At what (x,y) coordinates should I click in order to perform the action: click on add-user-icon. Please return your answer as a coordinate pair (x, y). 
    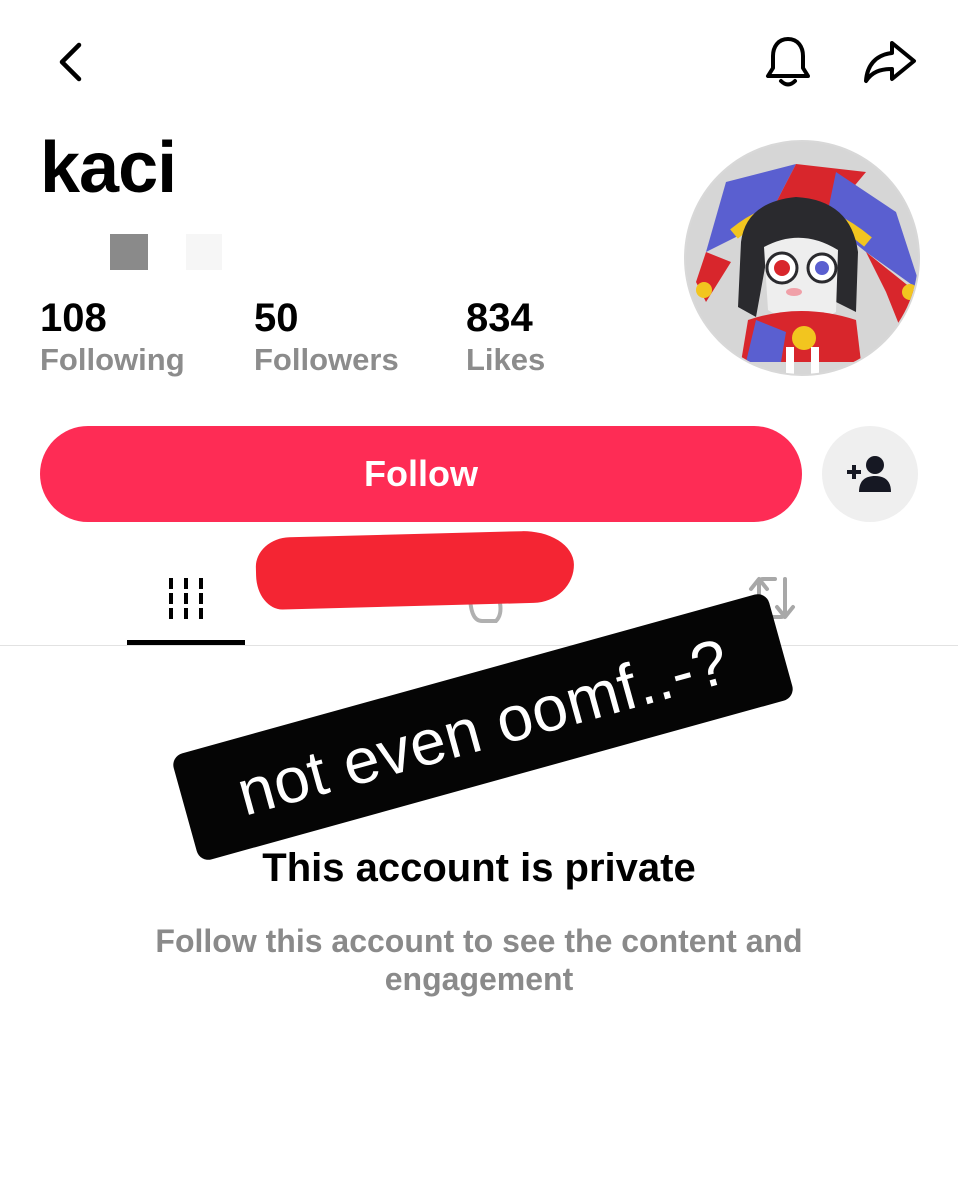
    Looking at the image, I should click on (869, 474).